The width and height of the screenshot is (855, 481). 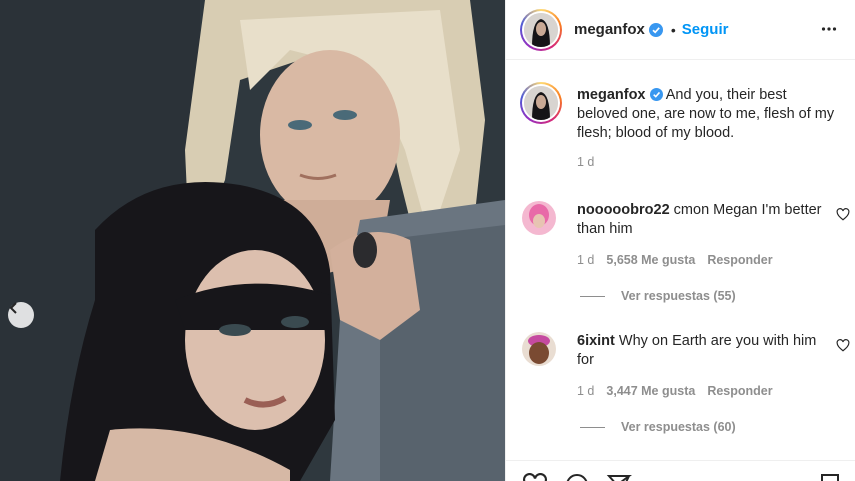 I want to click on chevron-left-icon, so click(x=13, y=308).